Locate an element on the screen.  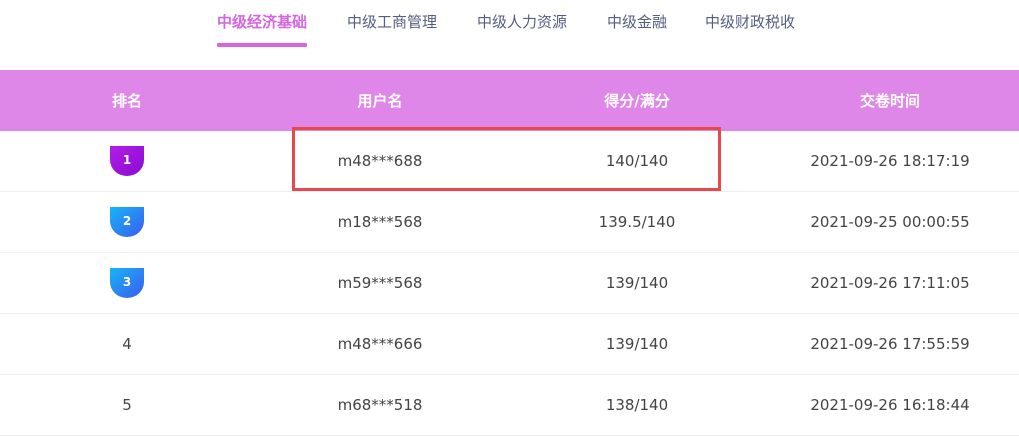
table-row: 3 m59***568 139/140 2021-09-26 17:11:05 is located at coordinates (509, 283).